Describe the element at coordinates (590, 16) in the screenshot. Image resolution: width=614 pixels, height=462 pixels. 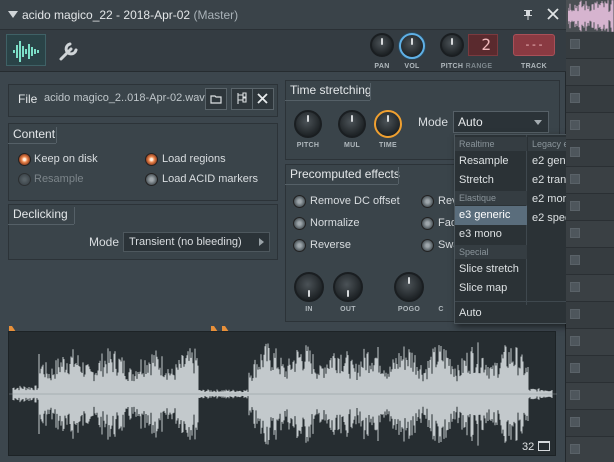
I see `playlist-clip` at that location.